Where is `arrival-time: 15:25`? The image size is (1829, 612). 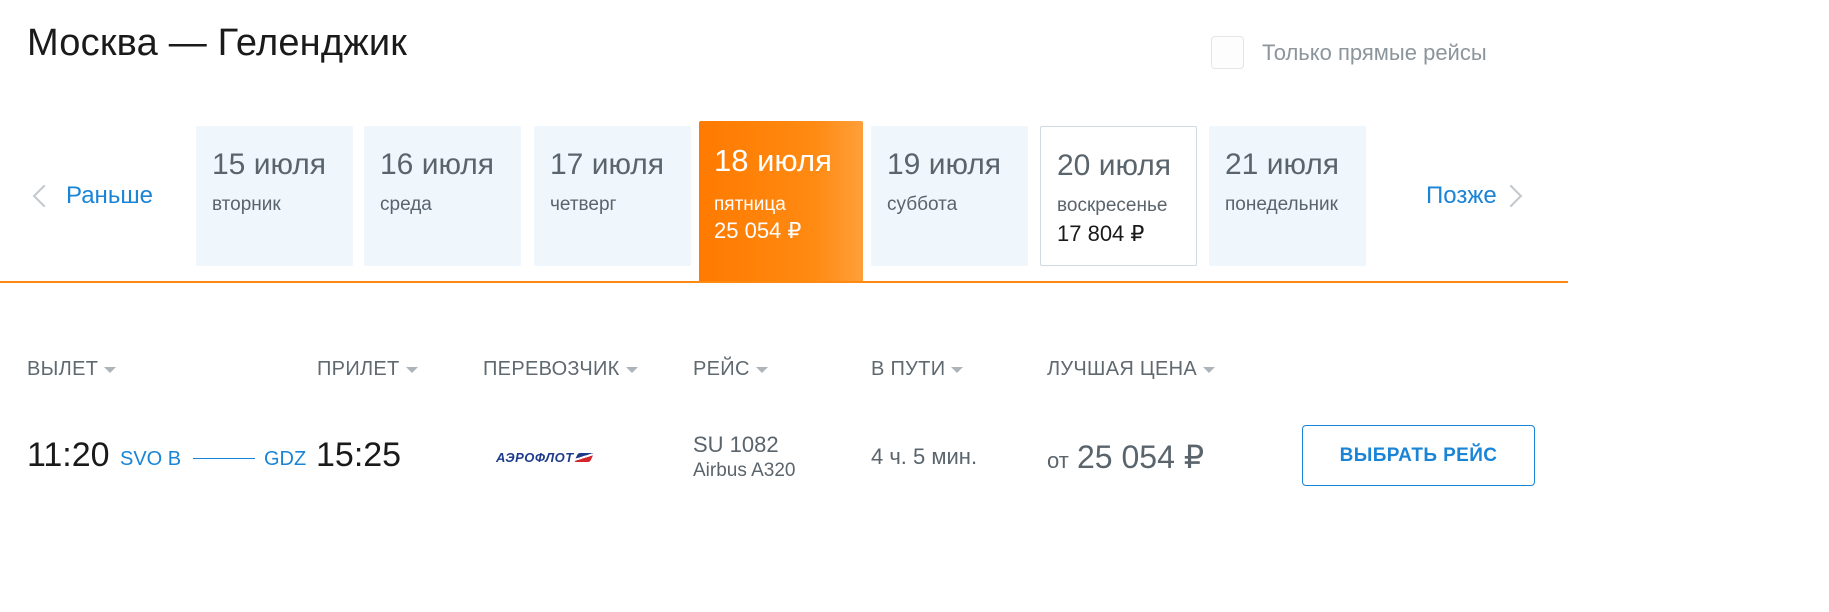
arrival-time: 15:25 is located at coordinates (359, 455).